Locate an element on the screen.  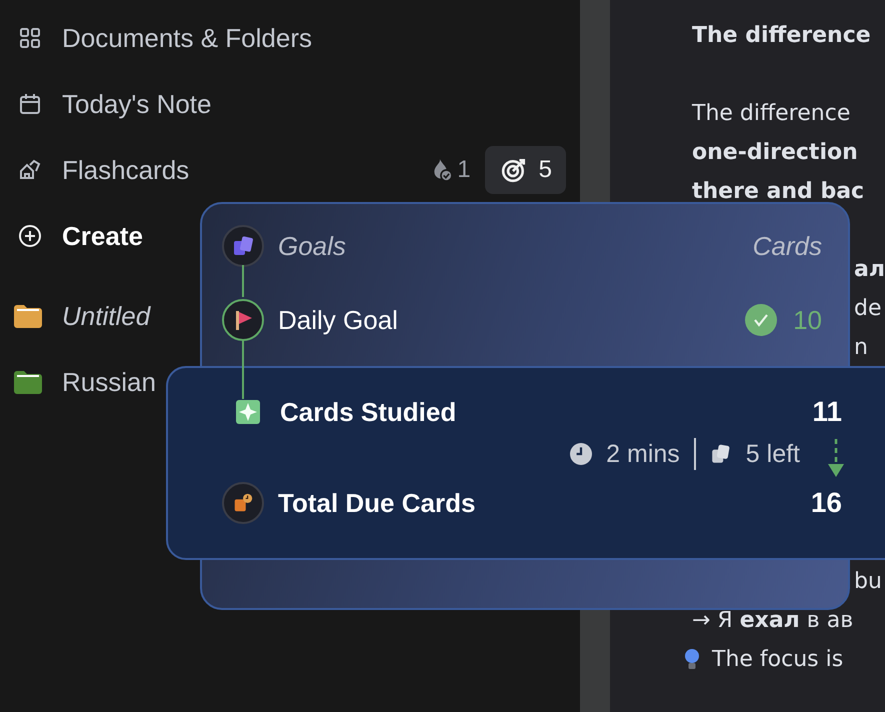
studied-label: Cards Studied is located at coordinates (368, 412).